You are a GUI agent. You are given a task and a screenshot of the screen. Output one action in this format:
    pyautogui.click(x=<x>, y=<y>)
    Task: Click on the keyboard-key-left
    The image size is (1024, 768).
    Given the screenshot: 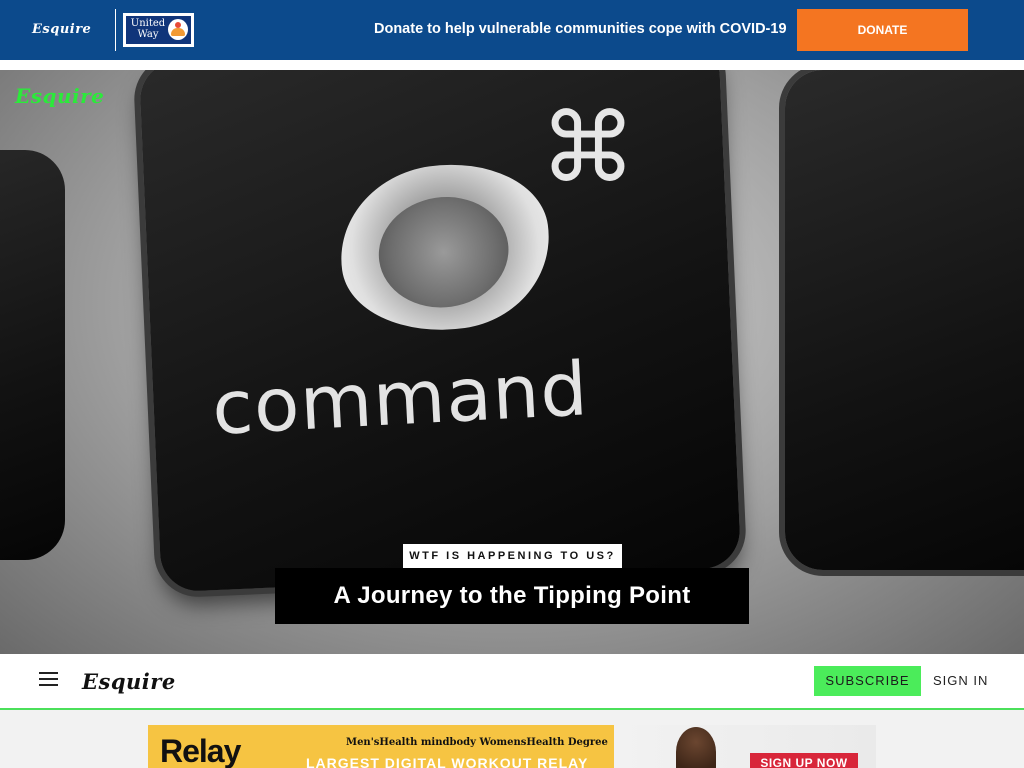 What is the action you would take?
    pyautogui.click(x=32, y=355)
    